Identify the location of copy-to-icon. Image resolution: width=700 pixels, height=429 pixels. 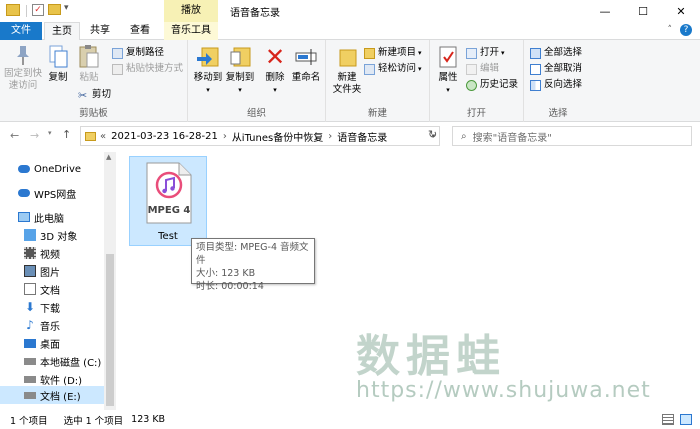
(240, 57).